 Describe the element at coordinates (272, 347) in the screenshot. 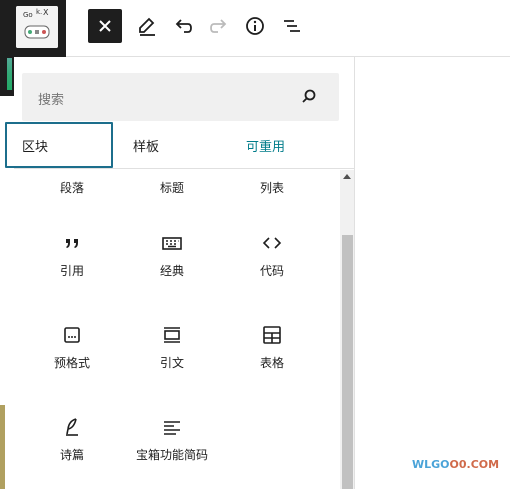

I see `block-table: 表格` at that location.